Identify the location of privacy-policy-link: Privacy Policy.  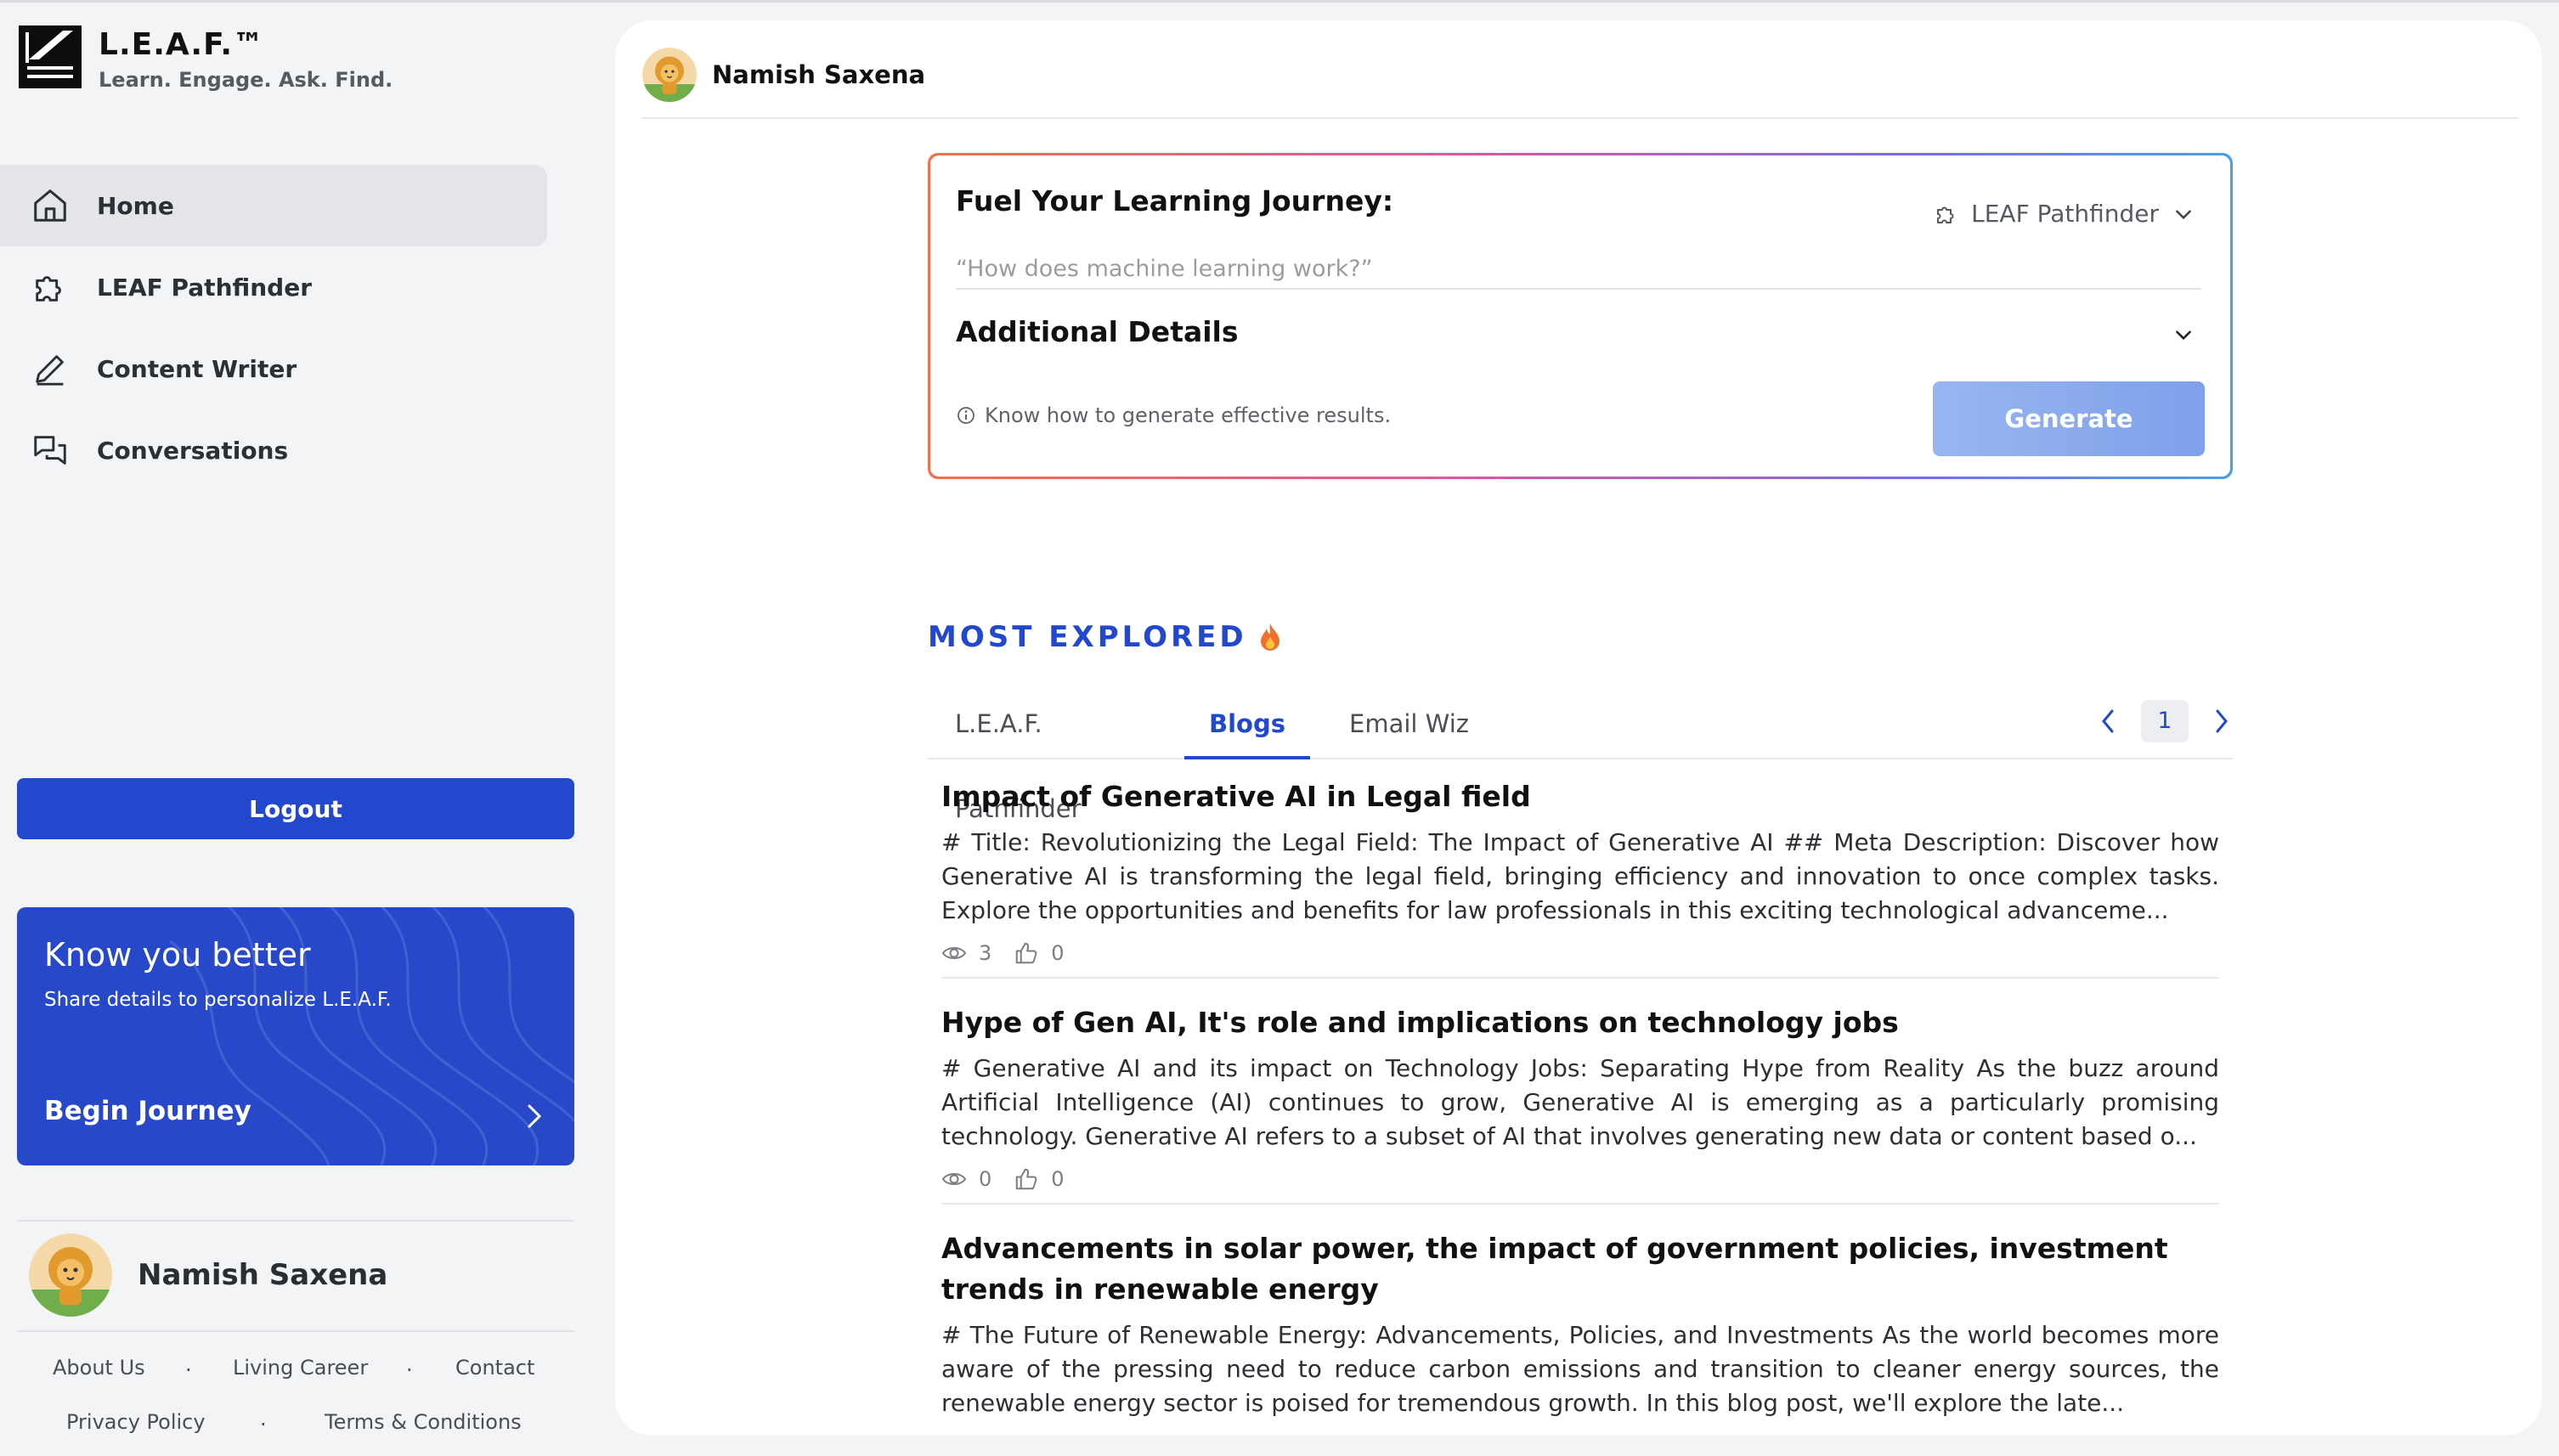
(136, 1422).